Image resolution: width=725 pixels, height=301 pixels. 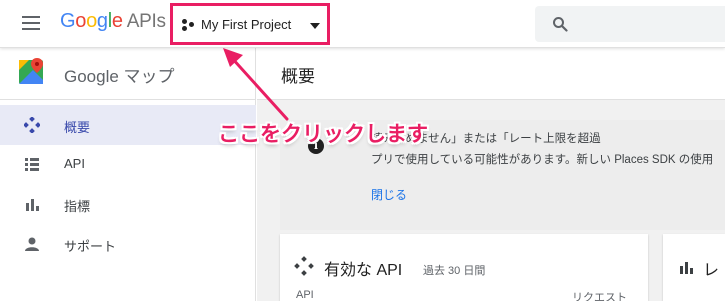 What do you see at coordinates (102, 21) in the screenshot?
I see `logo-letter: g` at bounding box center [102, 21].